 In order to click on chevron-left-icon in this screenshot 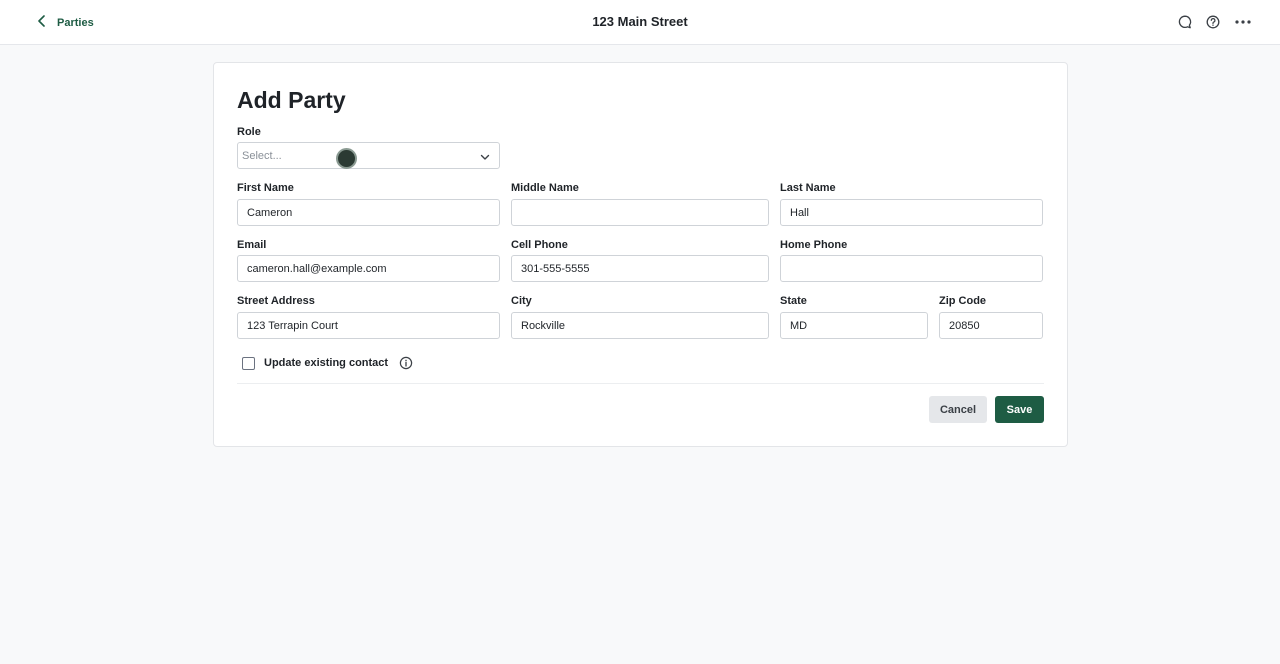, I will do `click(42, 23)`.